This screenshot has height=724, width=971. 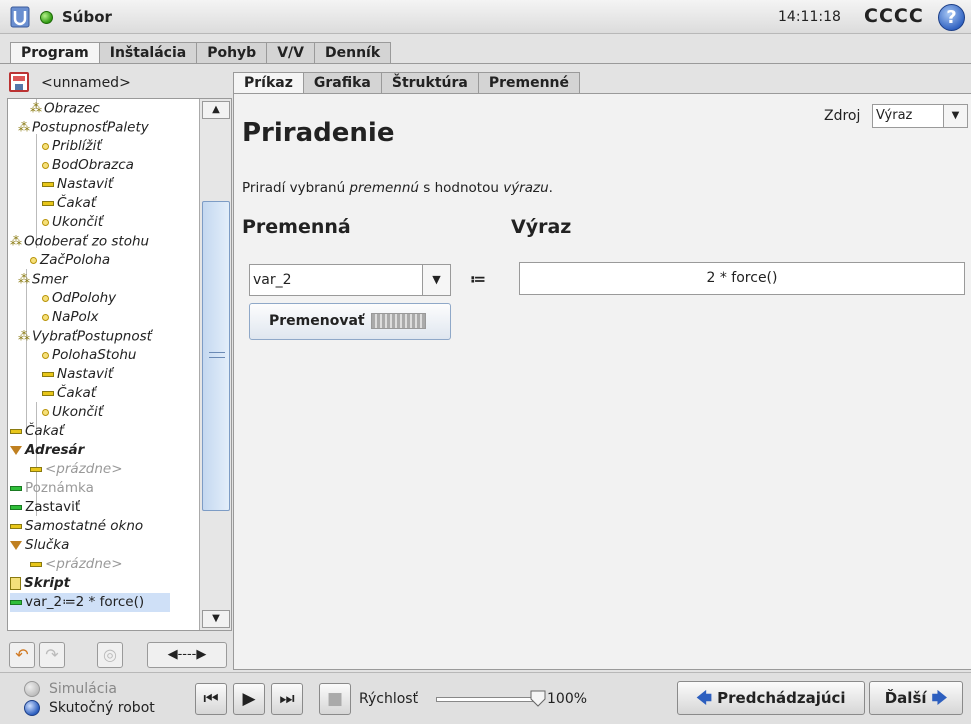 What do you see at coordinates (79, 241) in the screenshot?
I see `tree-node: ⁂ Odoberať zo stohu` at bounding box center [79, 241].